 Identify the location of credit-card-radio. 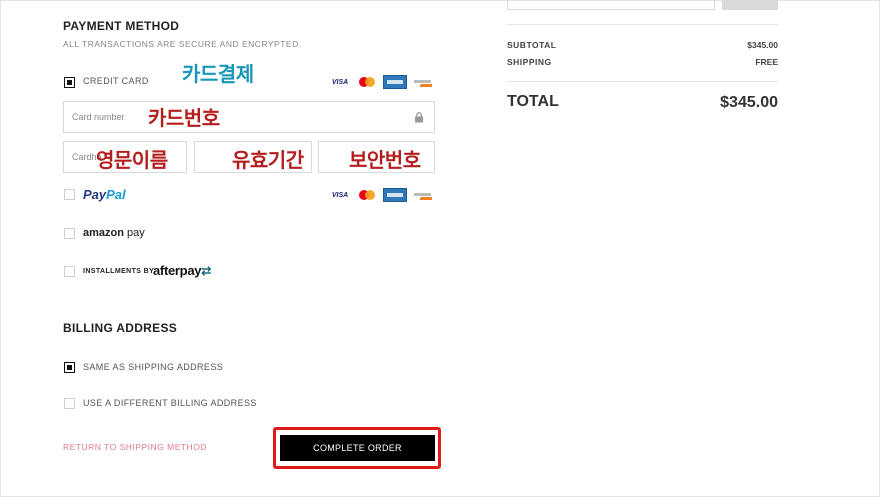
(69, 82).